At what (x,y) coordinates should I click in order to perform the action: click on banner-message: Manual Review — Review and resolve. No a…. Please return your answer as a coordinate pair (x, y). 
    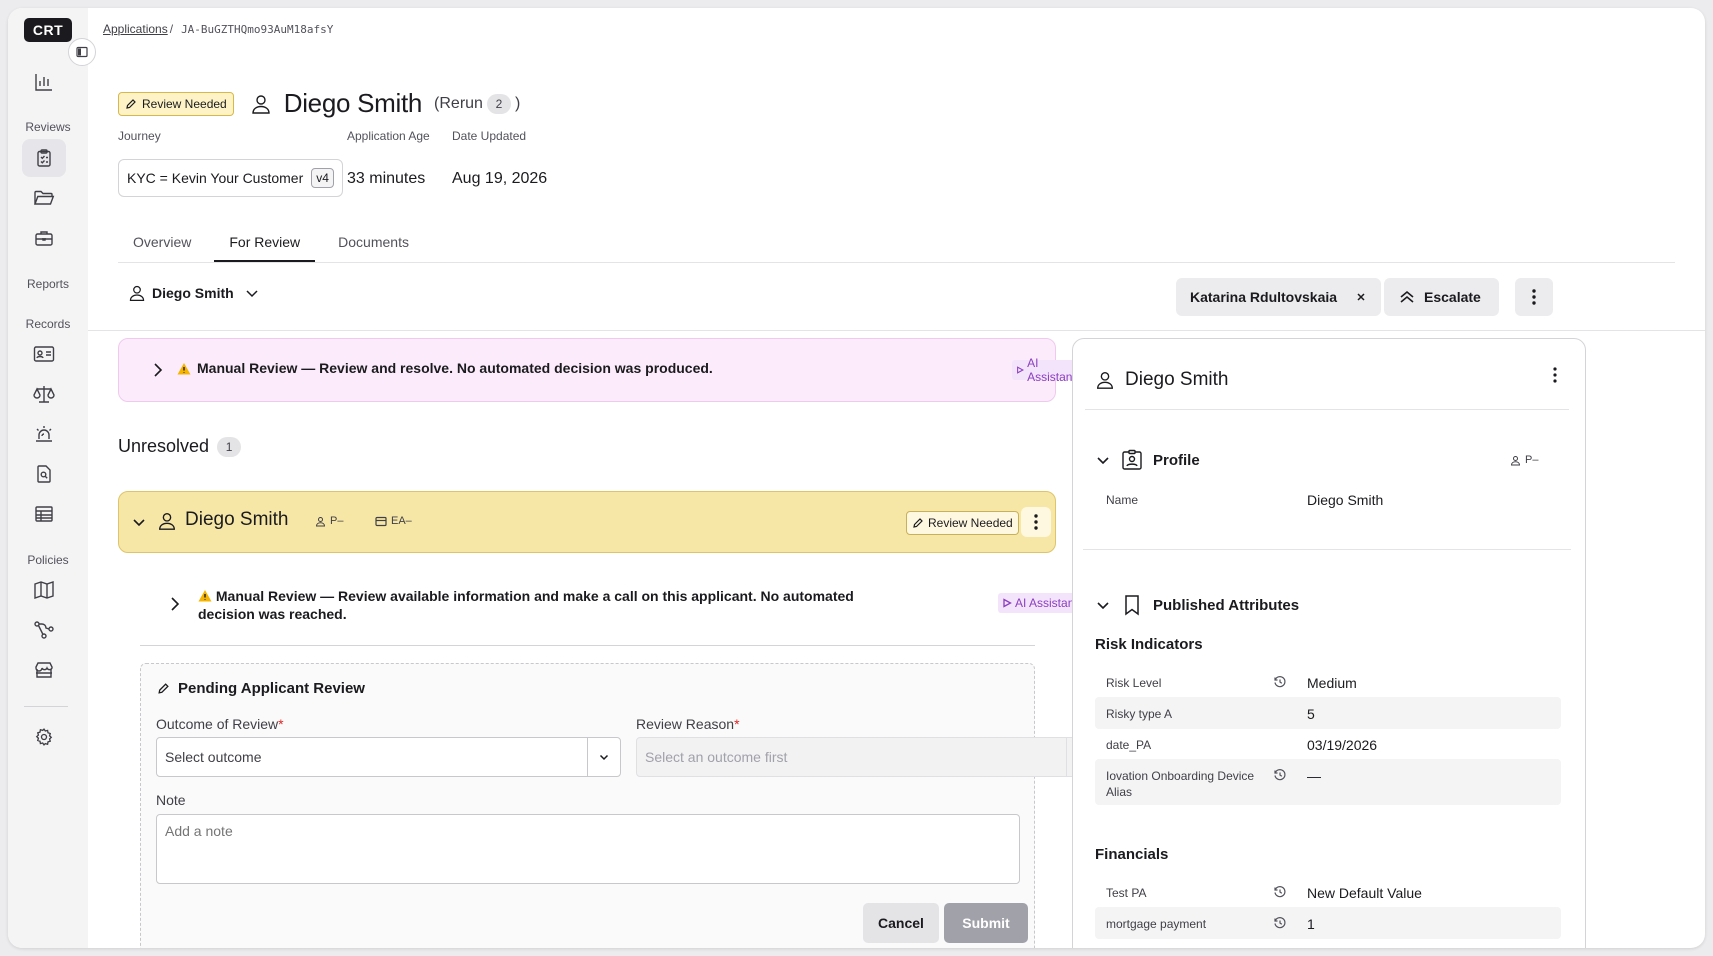
    Looking at the image, I should click on (445, 368).